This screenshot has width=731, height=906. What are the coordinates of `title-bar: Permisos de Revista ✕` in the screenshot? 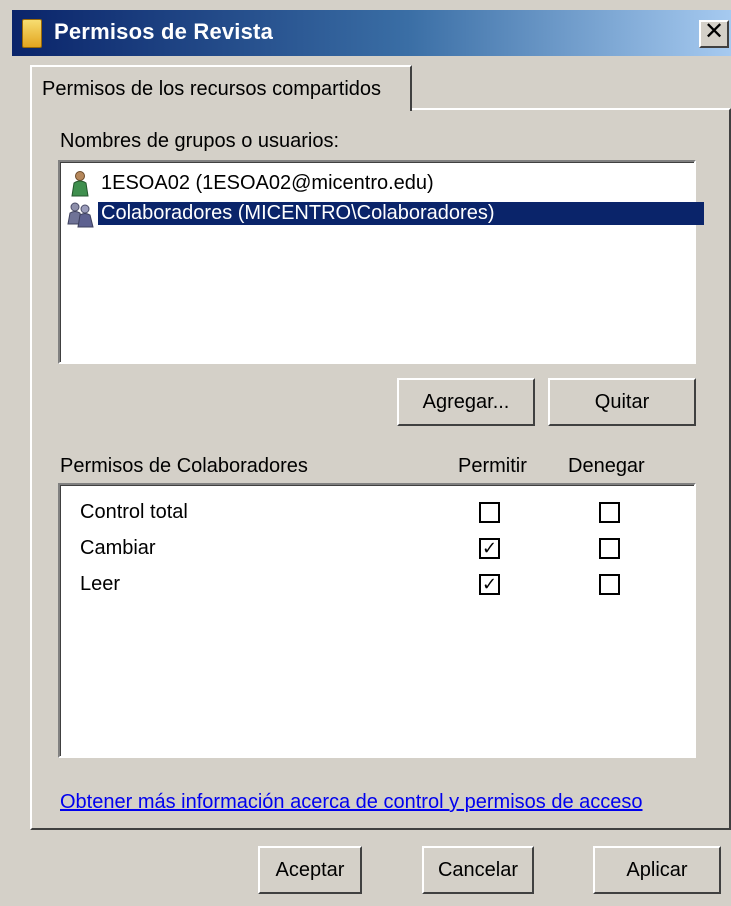 It's located at (371, 33).